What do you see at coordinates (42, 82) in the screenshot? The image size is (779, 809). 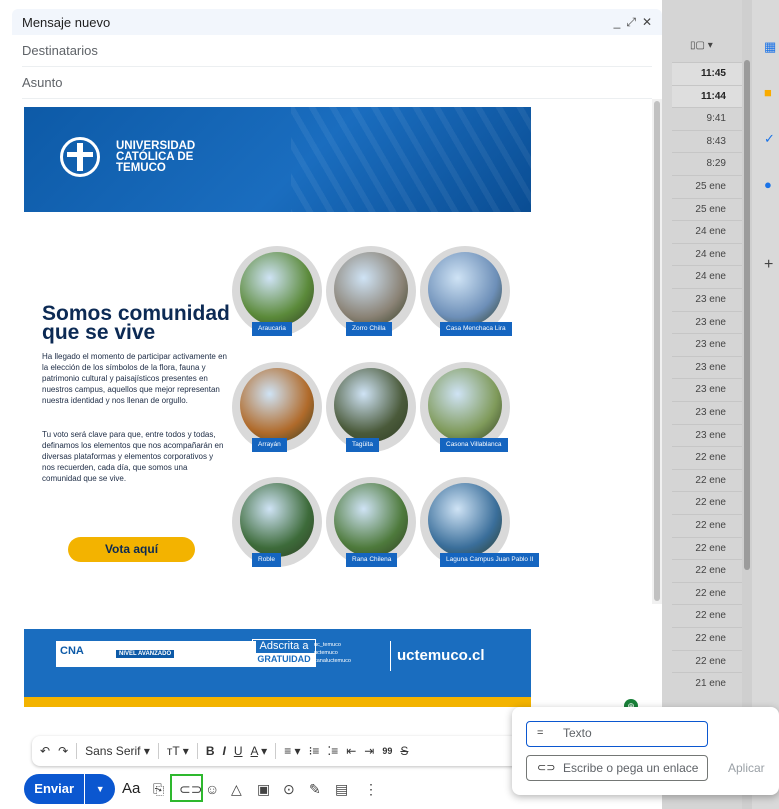 I see `subject-placeholder: Asunto` at bounding box center [42, 82].